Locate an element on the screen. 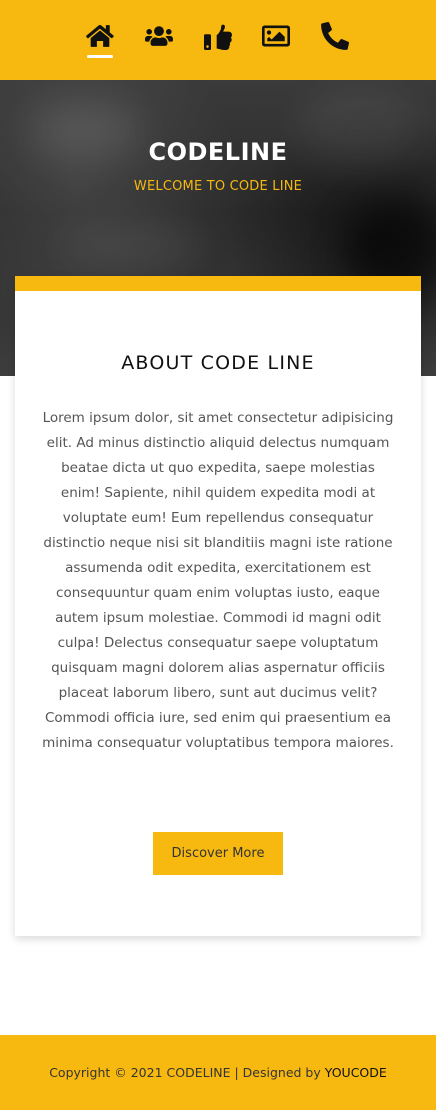 The image size is (436, 1110). hero-title: CODELINE is located at coordinates (218, 152).